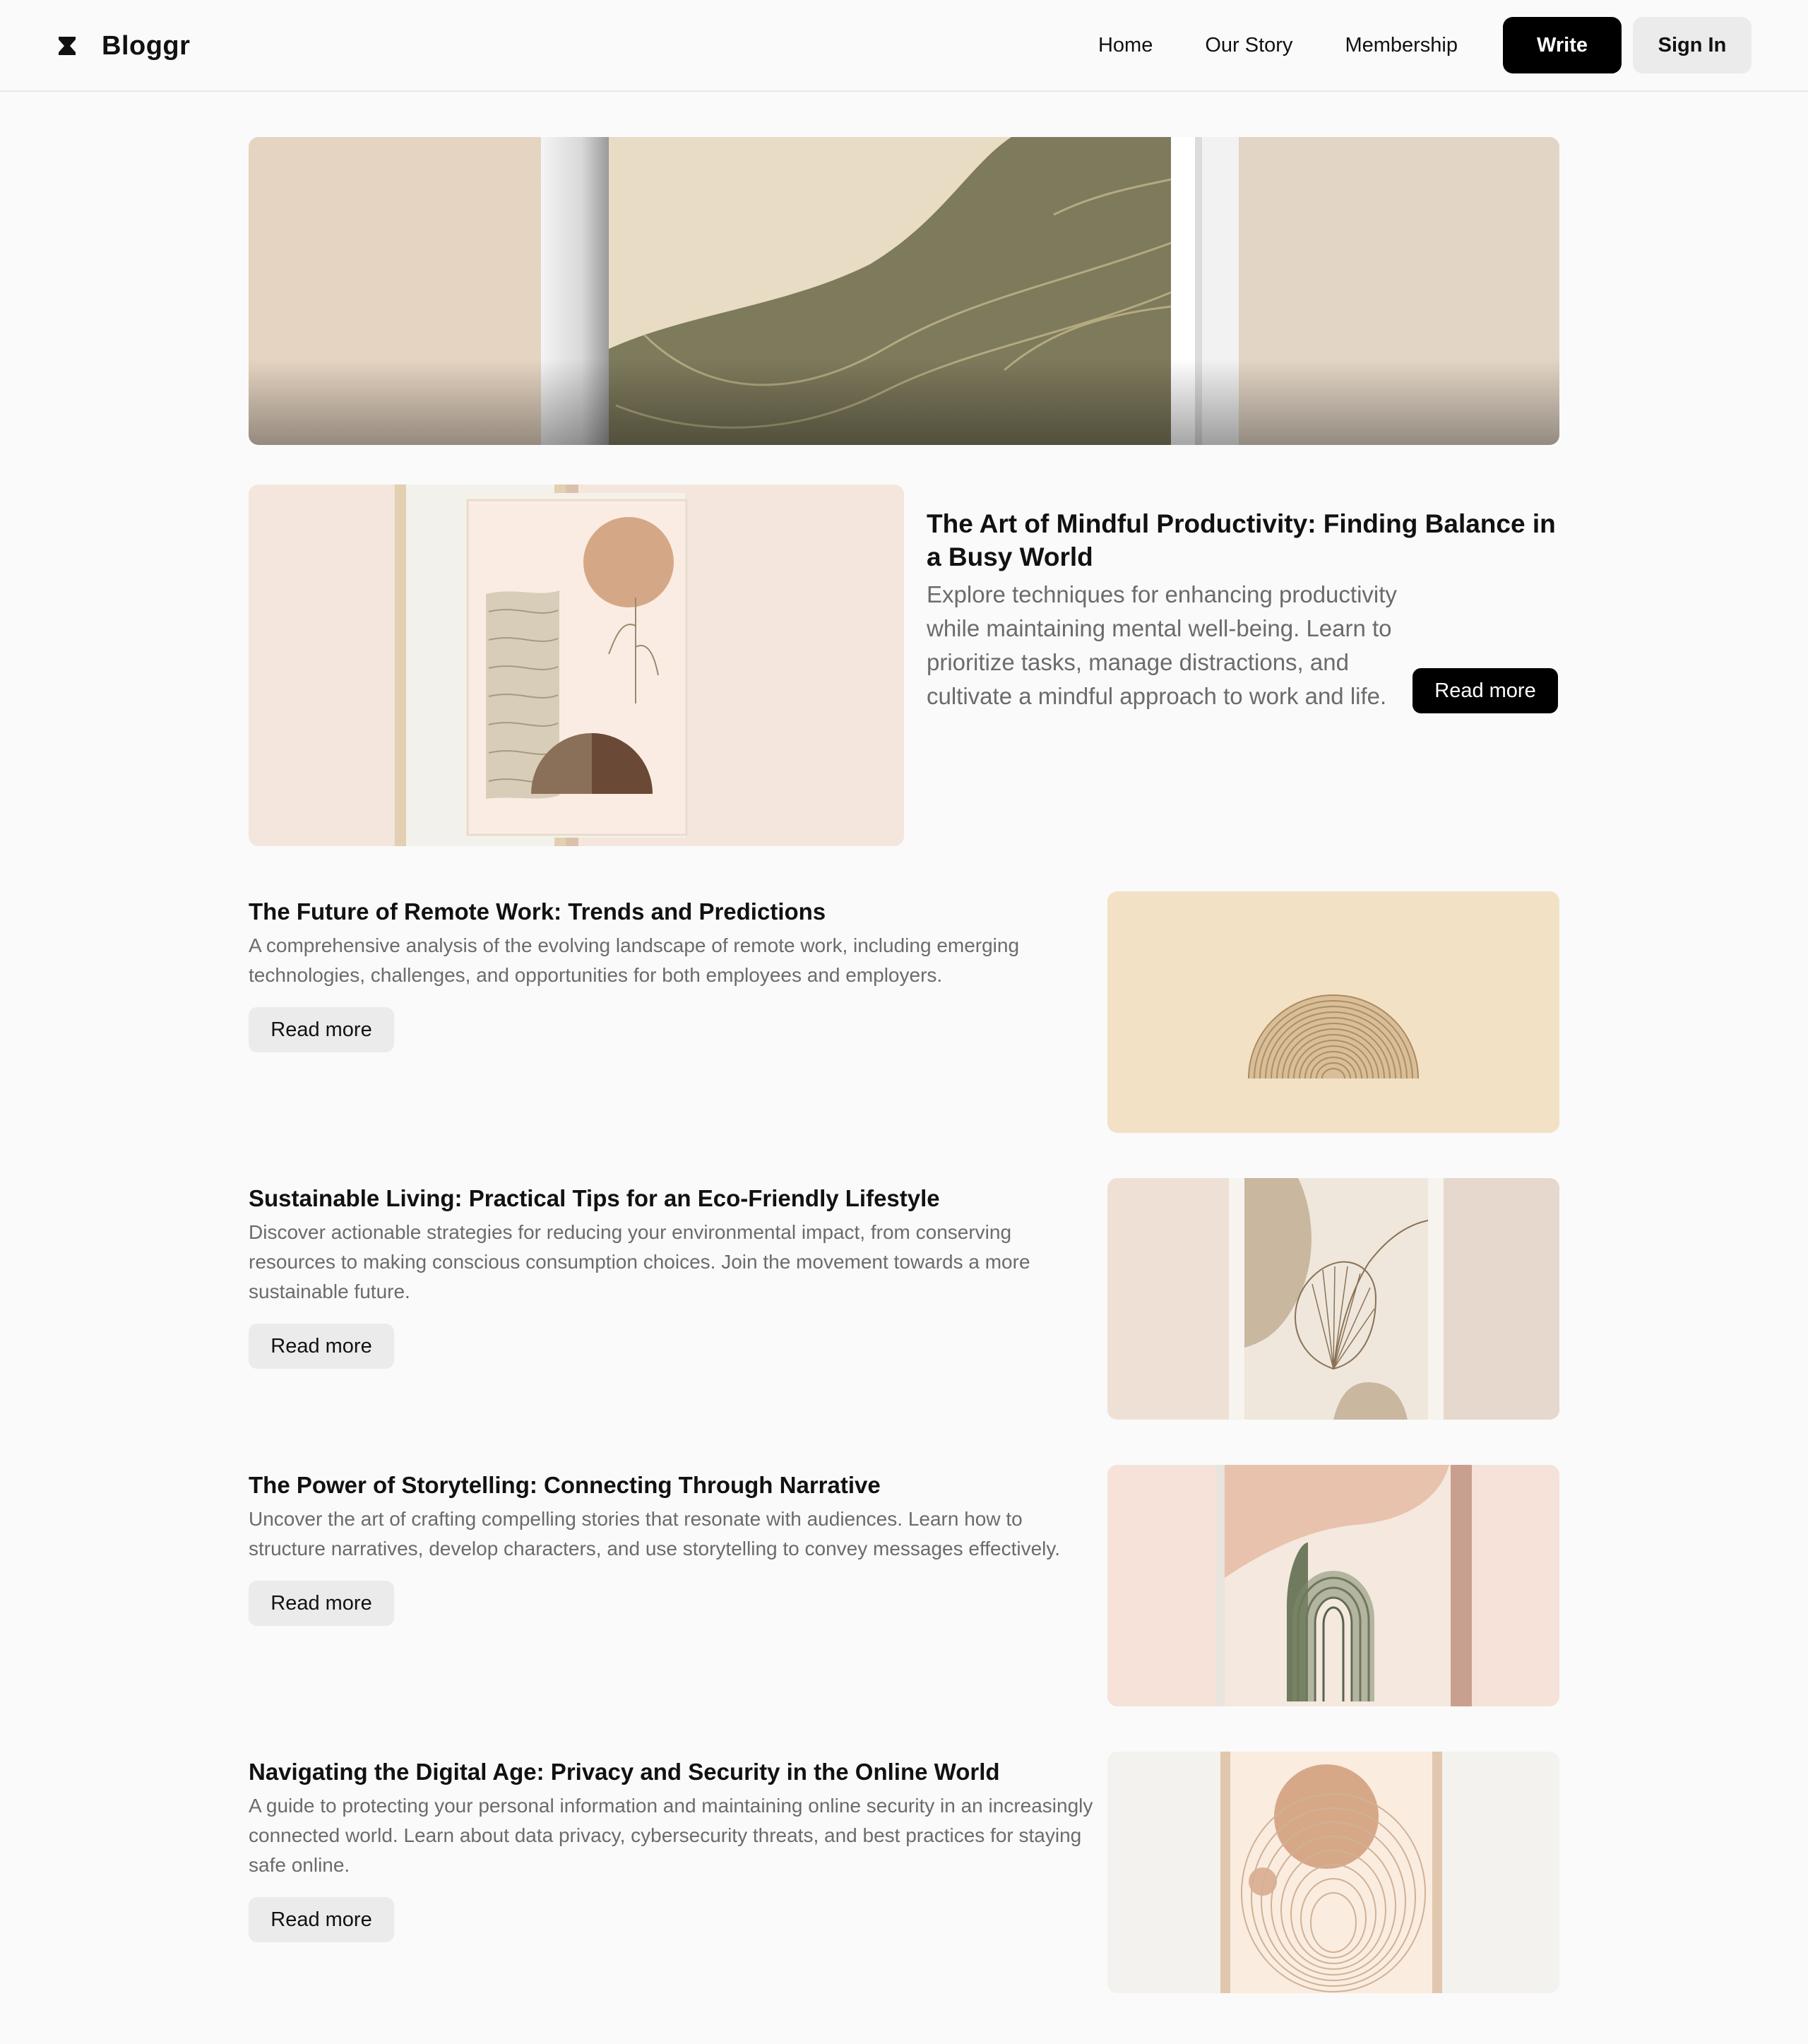 This screenshot has height=2044, width=1808. I want to click on main-nav: Home Our Story Membership Write Sign In, so click(1425, 45).